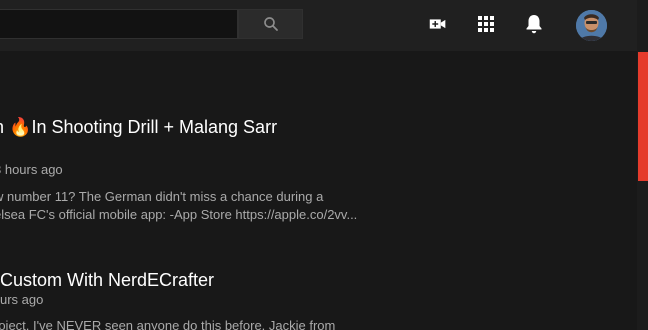 The height and width of the screenshot is (330, 648). What do you see at coordinates (154, 127) in the screenshot?
I see `result-title-text: In Shooting Drill + Malang Sarr` at bounding box center [154, 127].